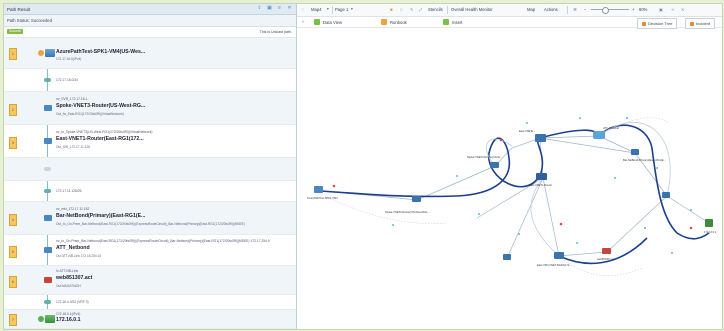 The width and height of the screenshot is (724, 331). Describe the element at coordinates (633, 9) in the screenshot. I see `zoom-in-icon: +` at that location.